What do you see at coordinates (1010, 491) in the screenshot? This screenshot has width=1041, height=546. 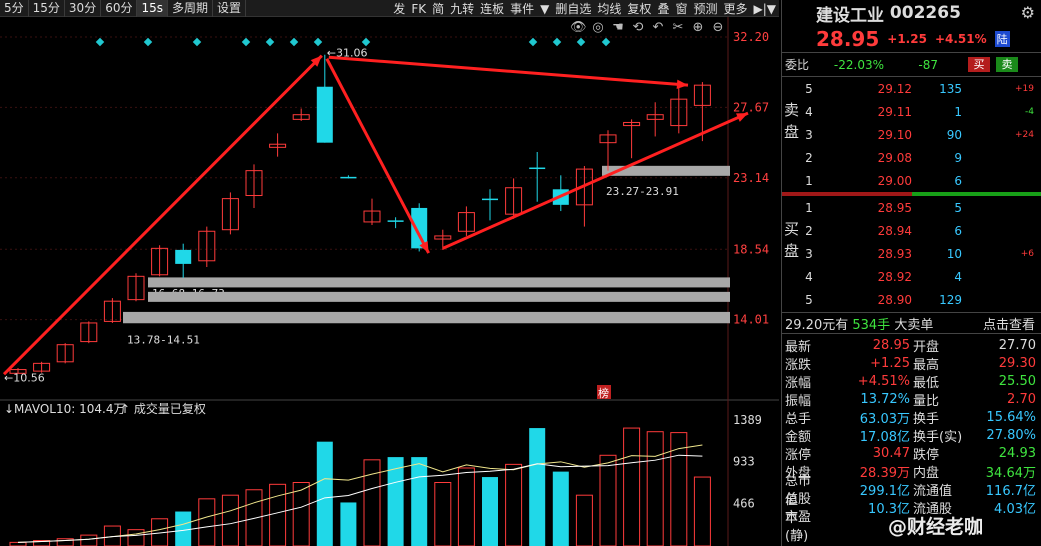 I see `stat-value-2: 116.7亿` at bounding box center [1010, 491].